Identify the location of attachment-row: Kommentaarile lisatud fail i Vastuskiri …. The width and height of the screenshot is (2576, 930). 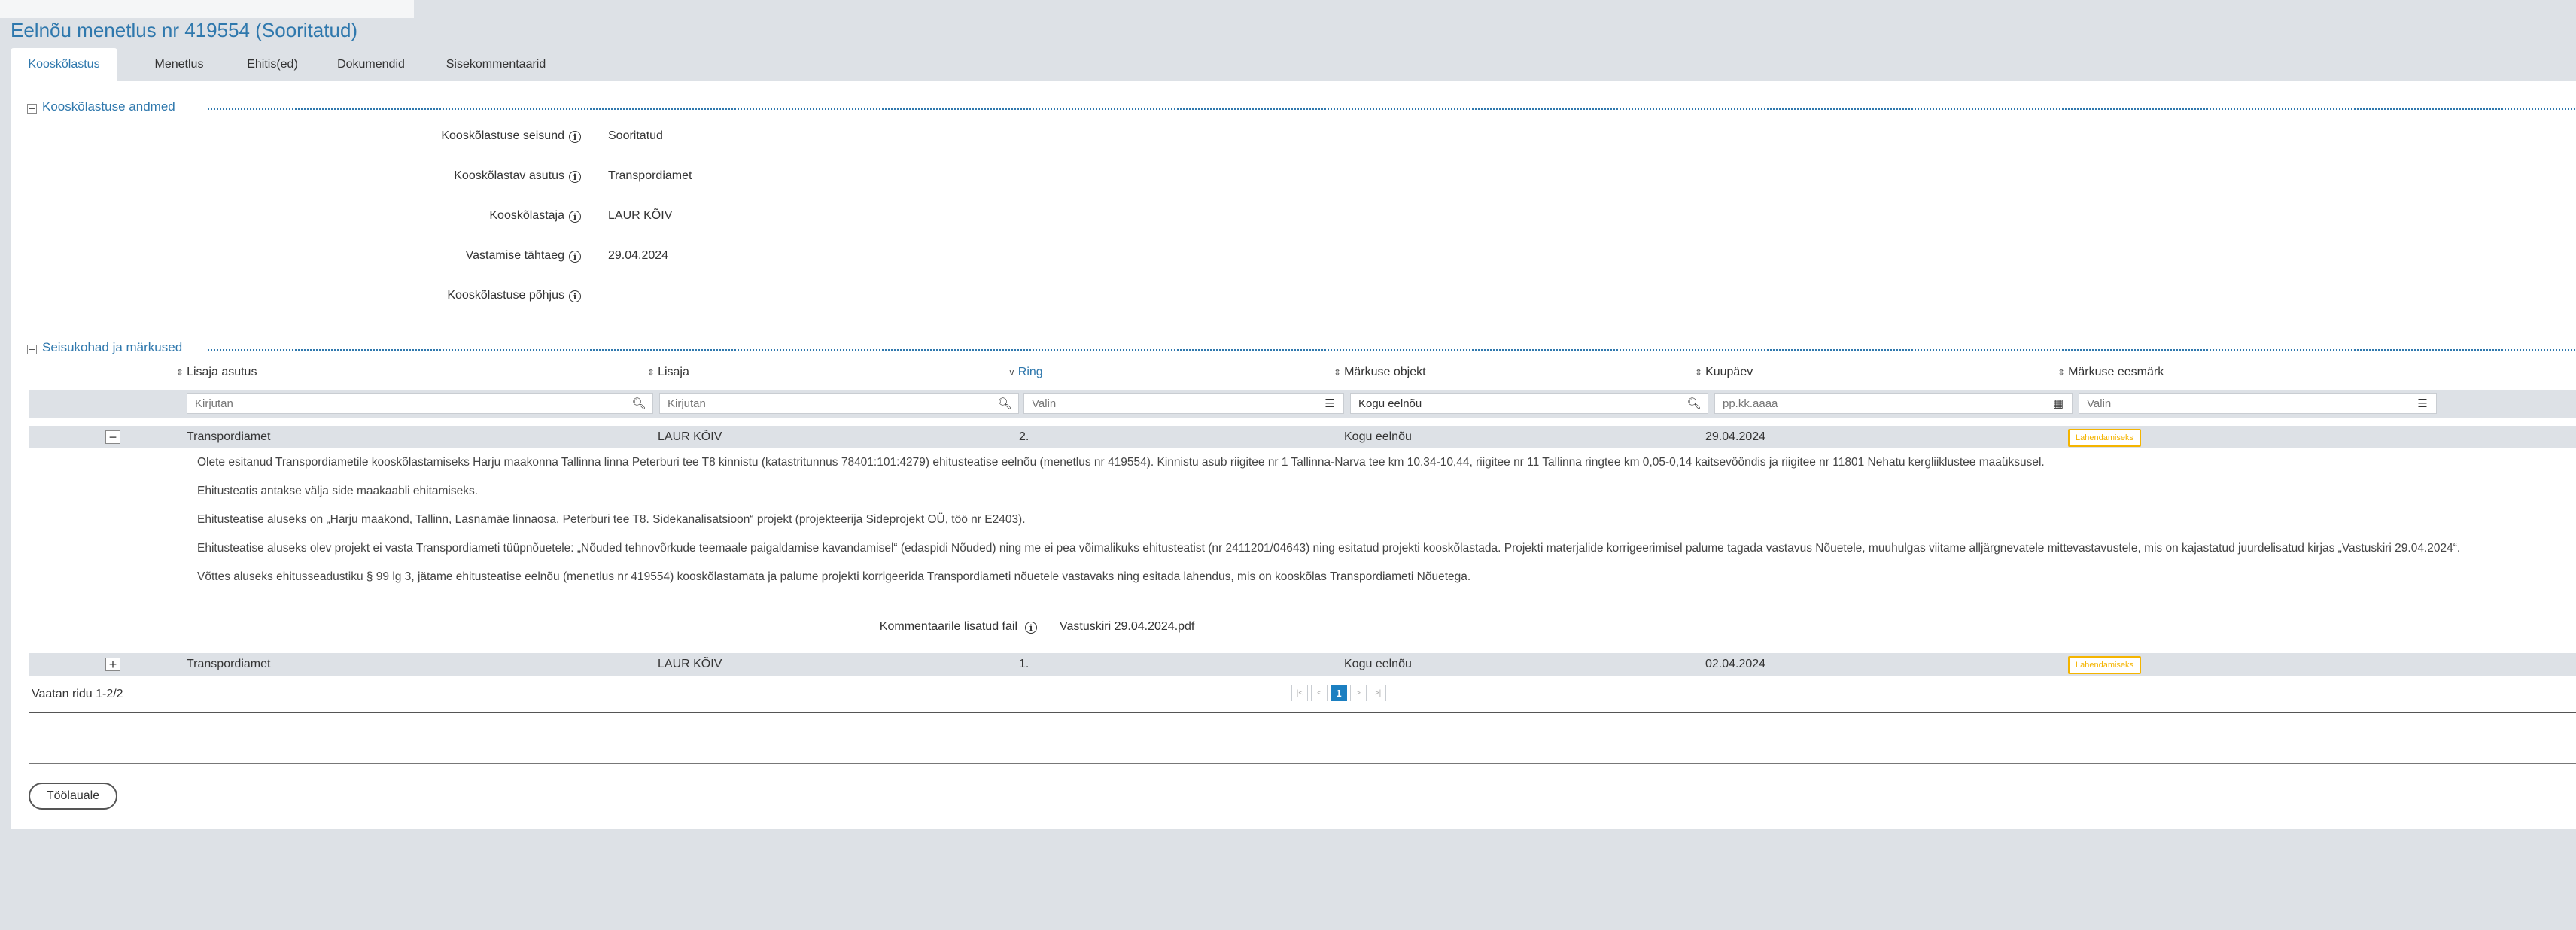
(925, 629).